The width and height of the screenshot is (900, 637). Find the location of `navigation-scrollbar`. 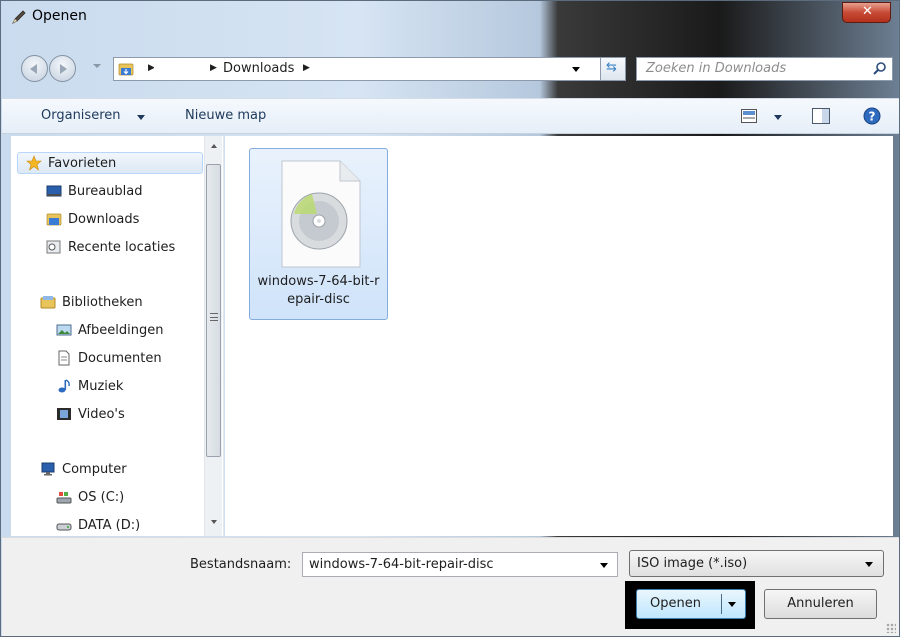

navigation-scrollbar is located at coordinates (213, 336).